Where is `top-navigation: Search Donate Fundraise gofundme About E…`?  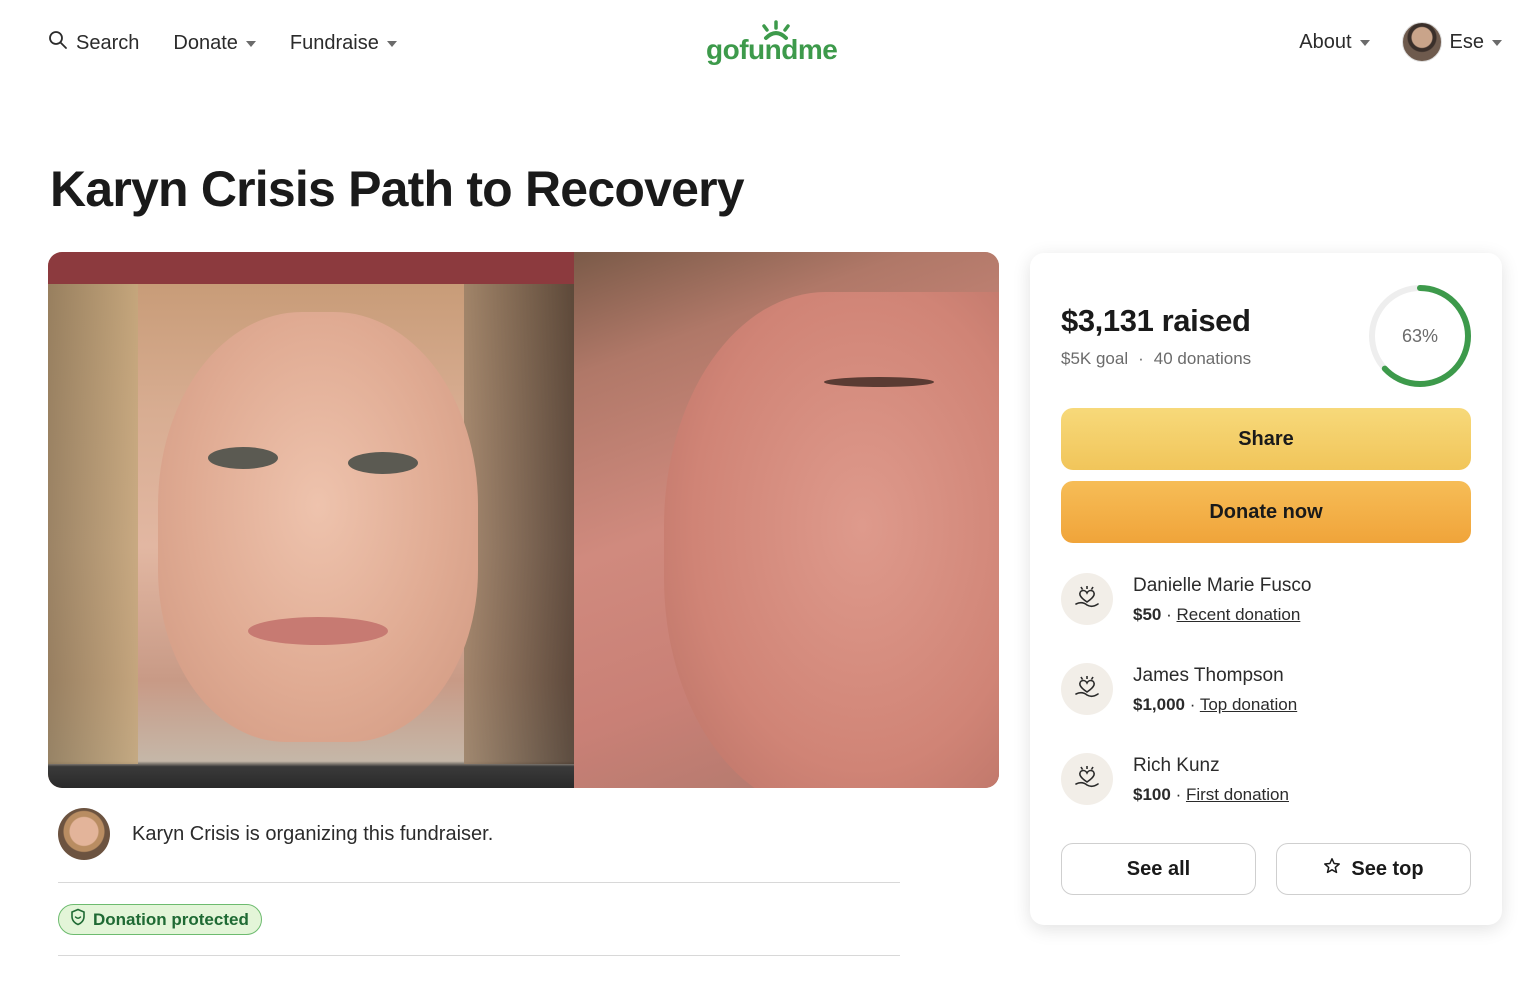 top-navigation: Search Donate Fundraise gofundme About E… is located at coordinates (768, 45).